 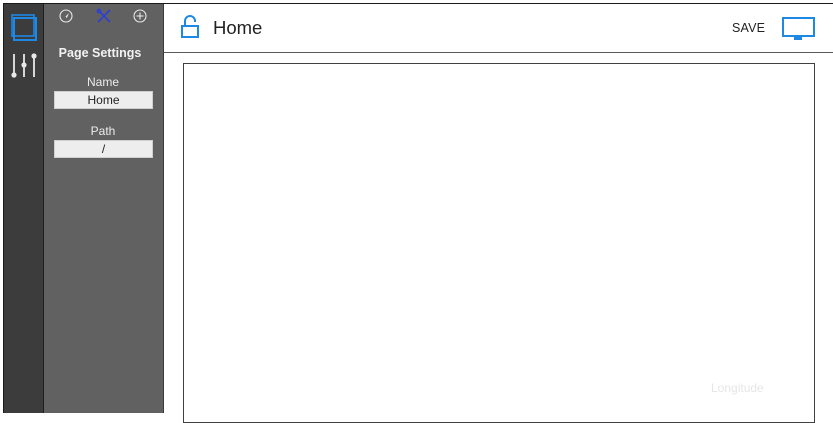 I want to click on pages-rail-button, so click(x=24, y=27).